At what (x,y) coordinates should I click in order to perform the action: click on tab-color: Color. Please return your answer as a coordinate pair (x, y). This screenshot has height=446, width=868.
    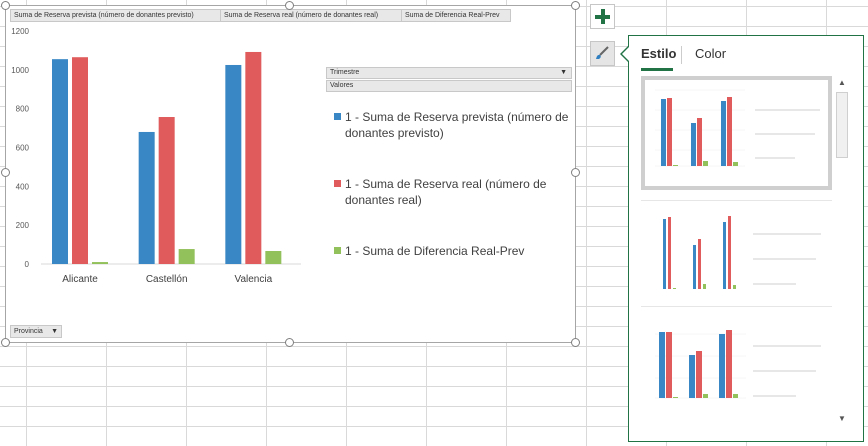
    Looking at the image, I should click on (710, 53).